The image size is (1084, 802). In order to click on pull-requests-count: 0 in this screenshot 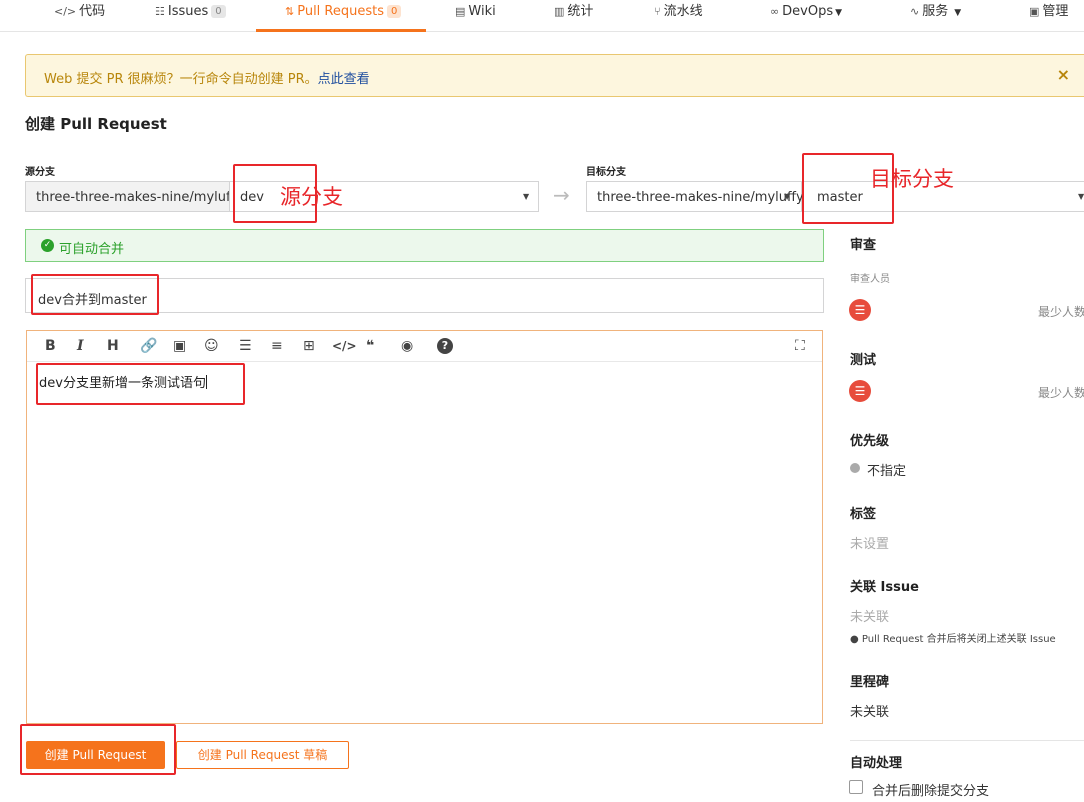, I will do `click(394, 11)`.